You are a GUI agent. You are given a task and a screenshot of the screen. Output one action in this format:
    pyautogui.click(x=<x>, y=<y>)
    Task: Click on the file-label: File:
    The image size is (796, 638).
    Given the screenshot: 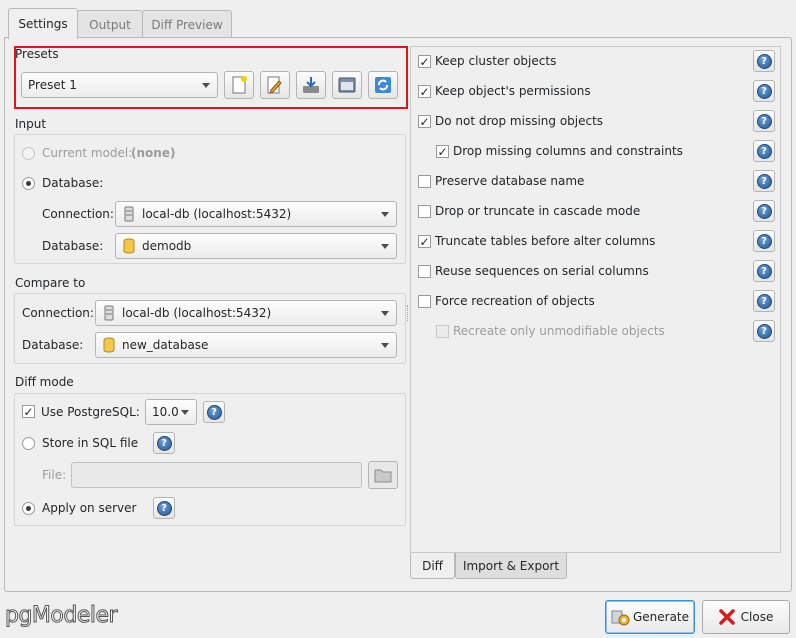 What is the action you would take?
    pyautogui.click(x=54, y=475)
    